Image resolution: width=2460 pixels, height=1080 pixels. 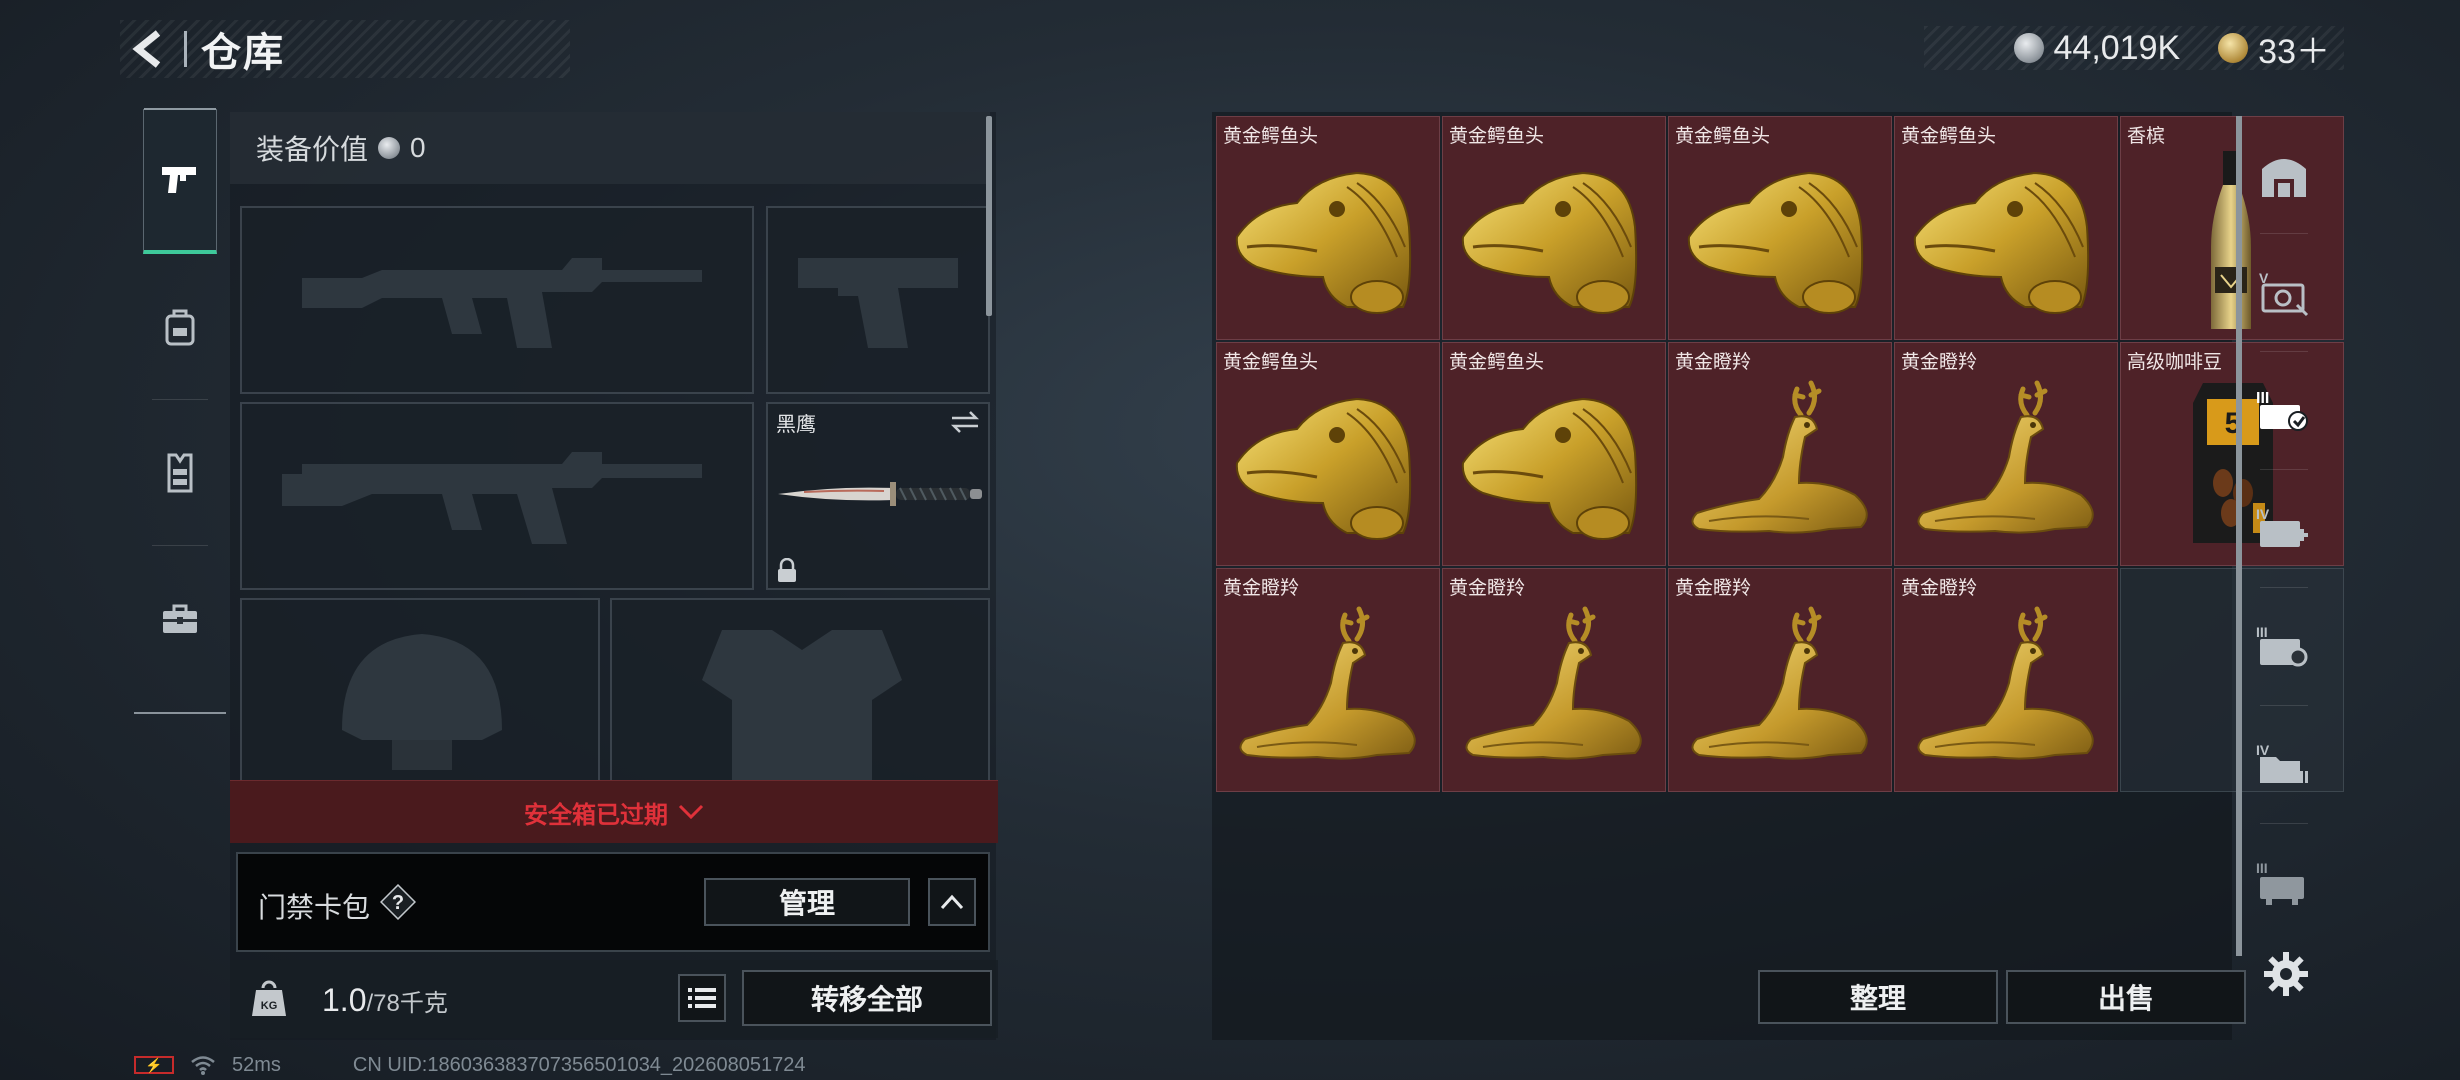 I want to click on backpack-icon, so click(x=180, y=327).